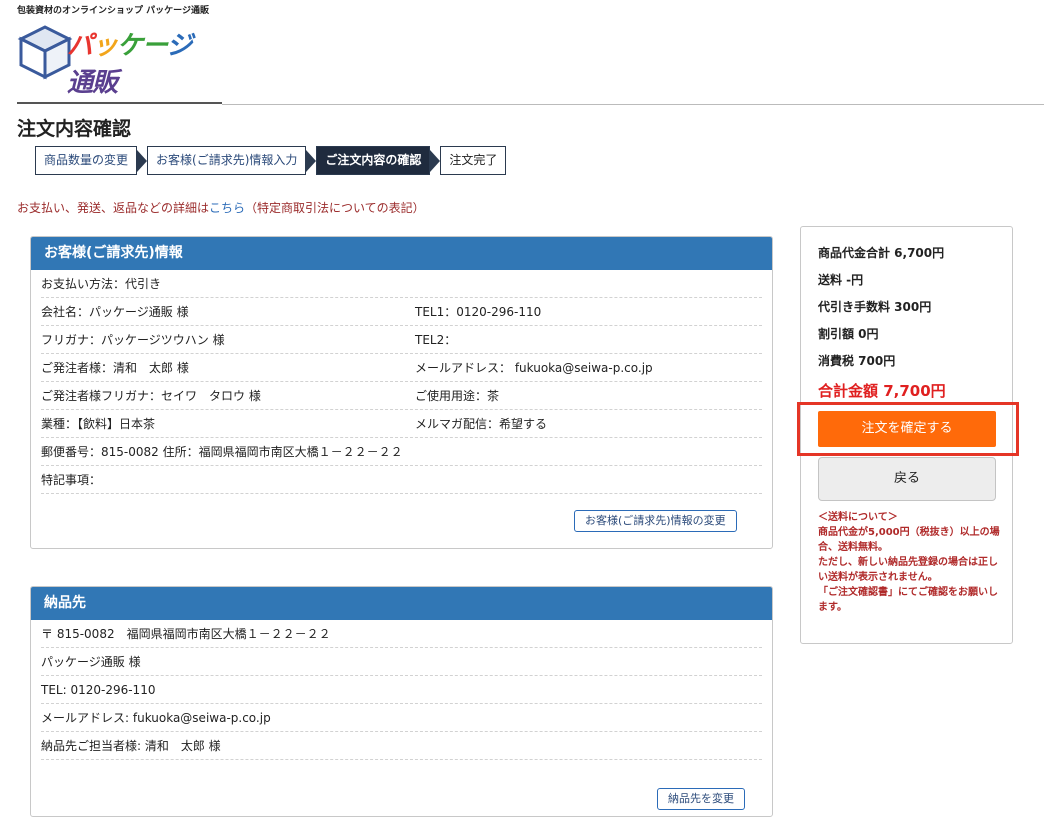 The image size is (1058, 827). I want to click on terms-notice: お支払い、発送、返品などの詳細はこちら（特定商取引法についての表記）, so click(221, 208).